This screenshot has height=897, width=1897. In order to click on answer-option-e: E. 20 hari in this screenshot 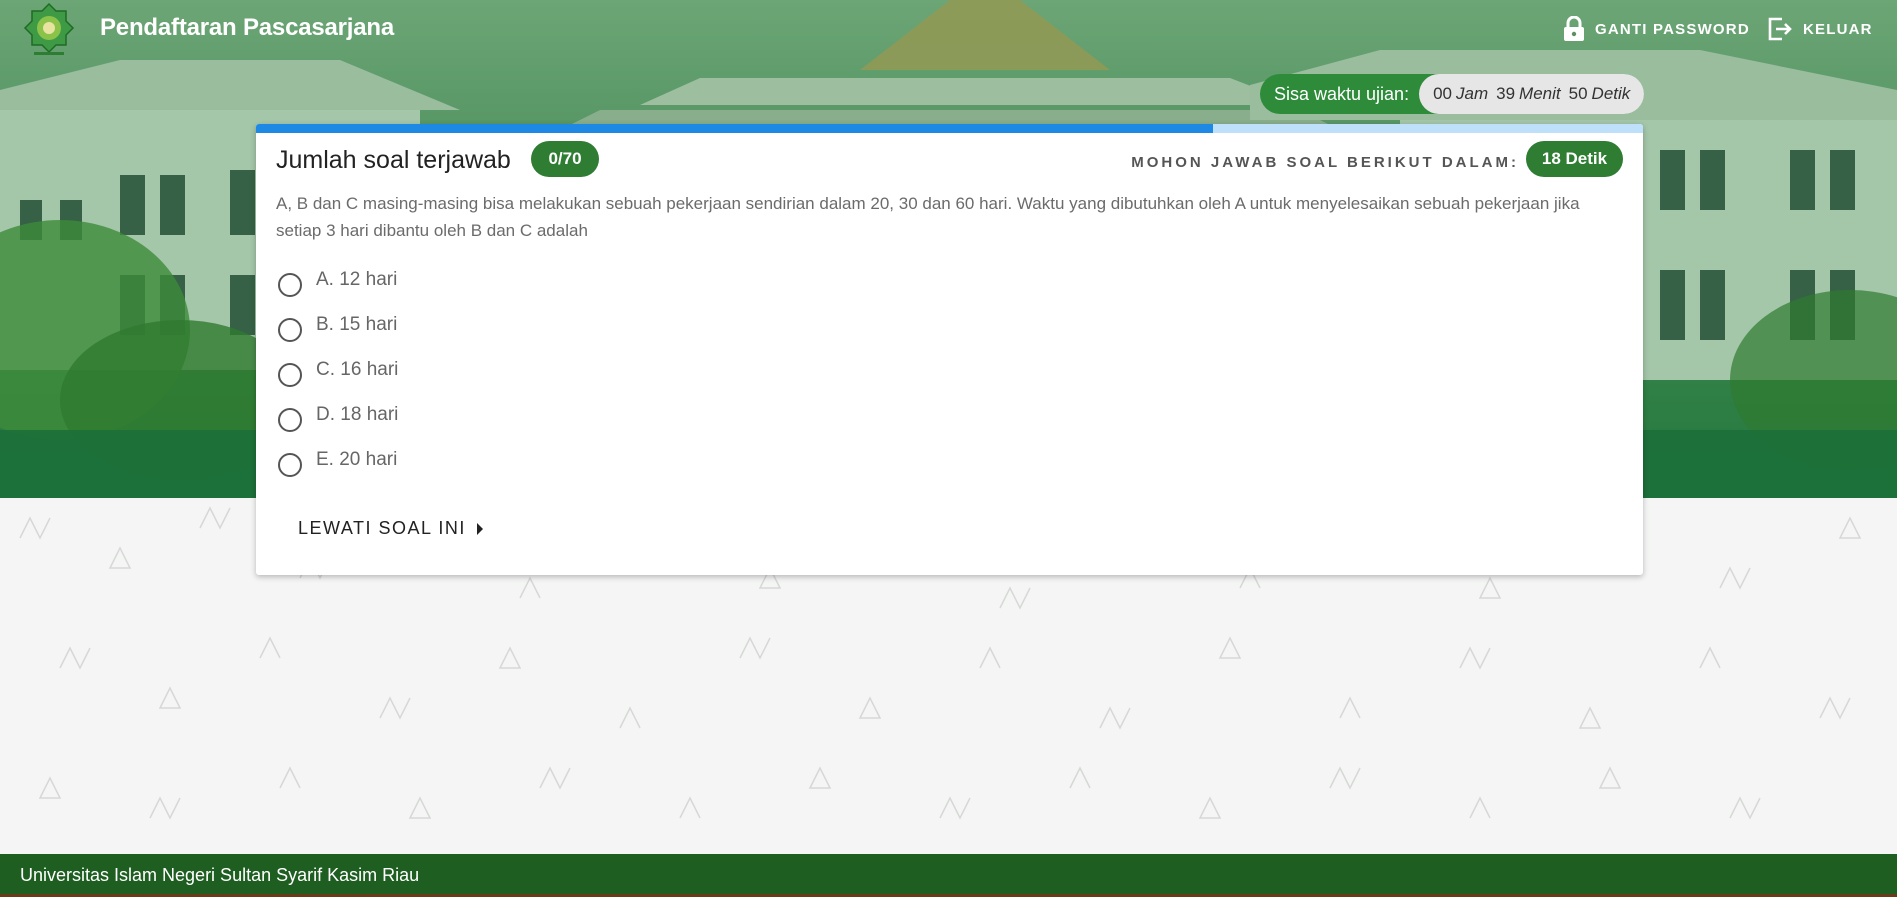, I will do `click(337, 460)`.